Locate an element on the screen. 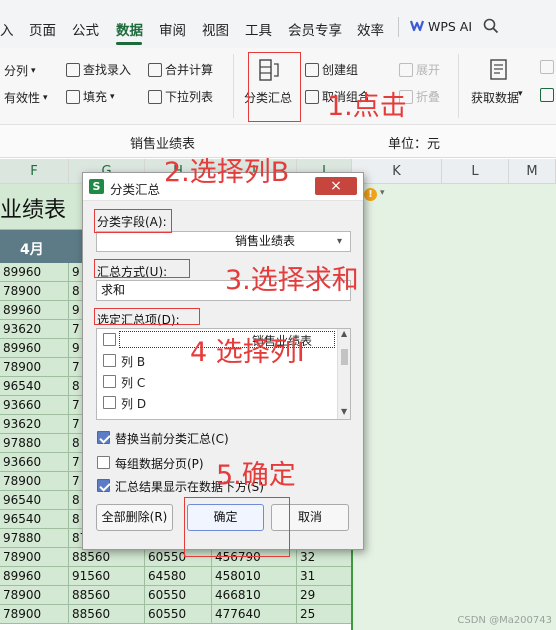 The width and height of the screenshot is (556, 630). validity-label: 有效性 is located at coordinates (22, 98).